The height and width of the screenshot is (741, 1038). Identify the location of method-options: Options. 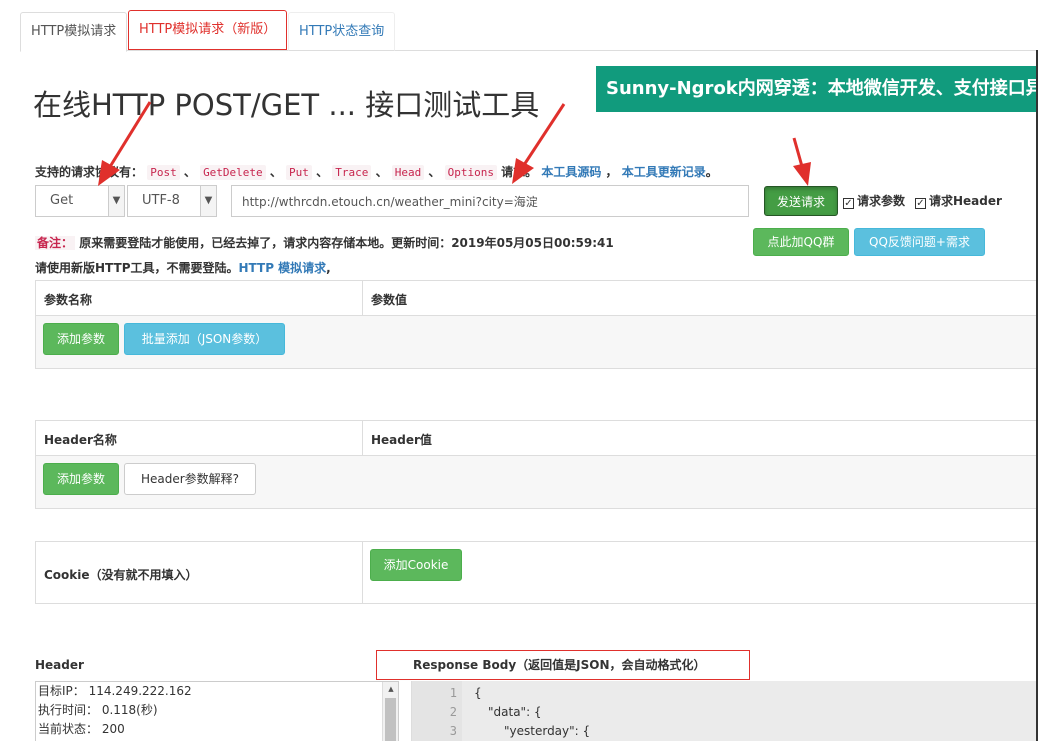
(470, 172).